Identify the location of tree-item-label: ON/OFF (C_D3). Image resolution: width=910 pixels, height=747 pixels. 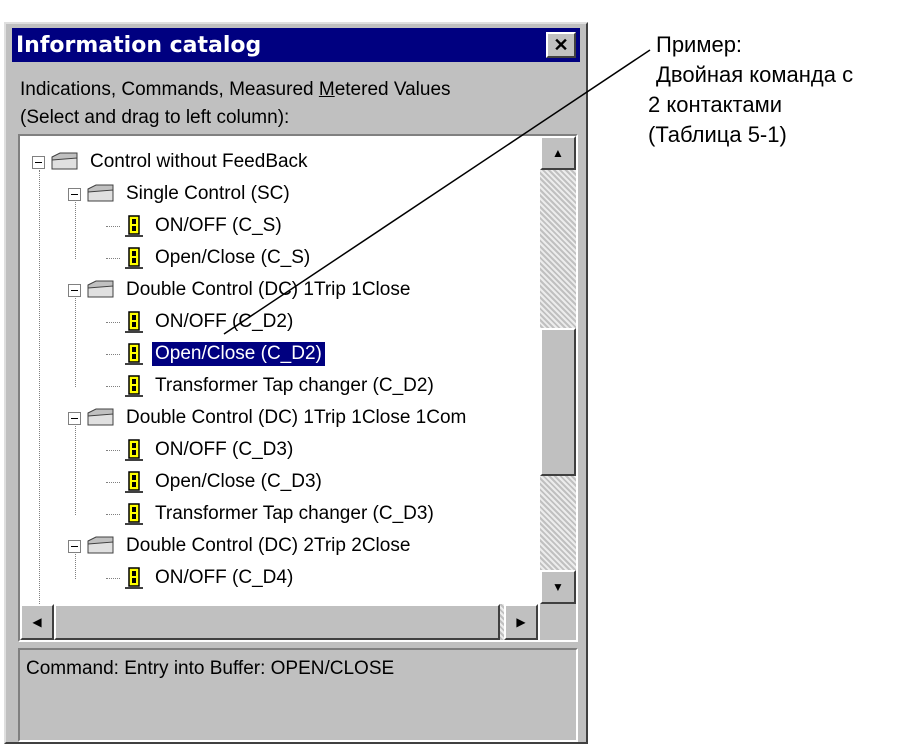
(224, 449).